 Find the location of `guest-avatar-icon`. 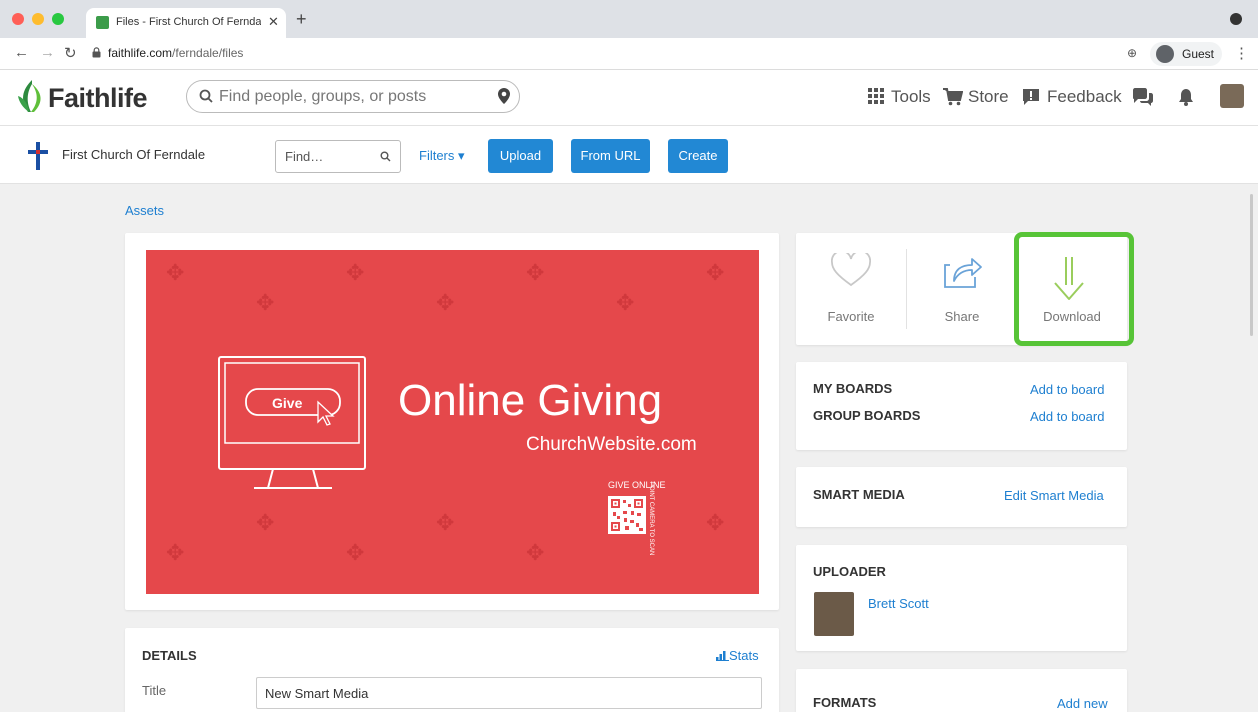

guest-avatar-icon is located at coordinates (1165, 54).